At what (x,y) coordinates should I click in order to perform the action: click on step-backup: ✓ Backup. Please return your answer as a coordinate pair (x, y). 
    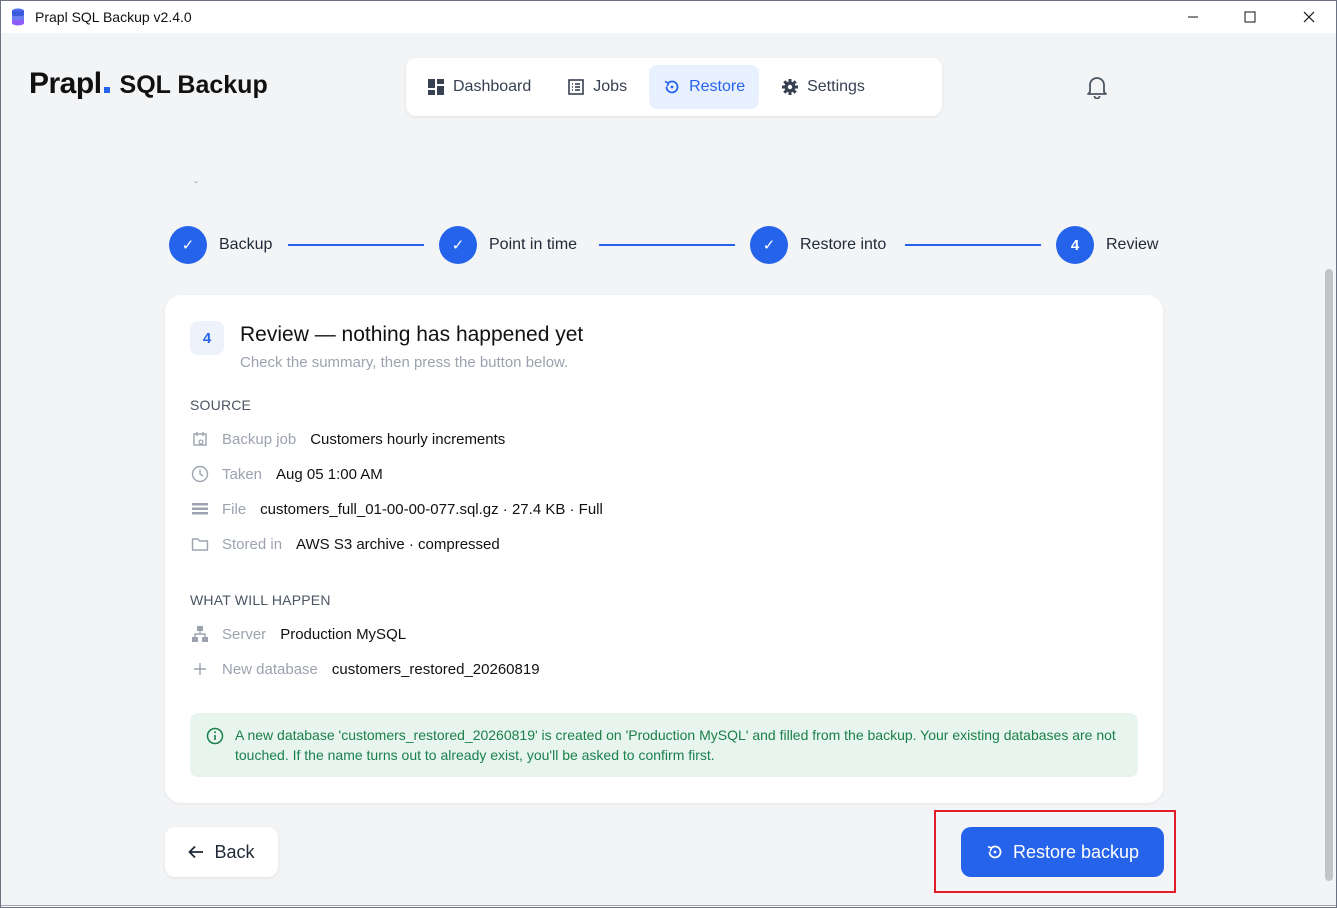
    Looking at the image, I should click on (220, 245).